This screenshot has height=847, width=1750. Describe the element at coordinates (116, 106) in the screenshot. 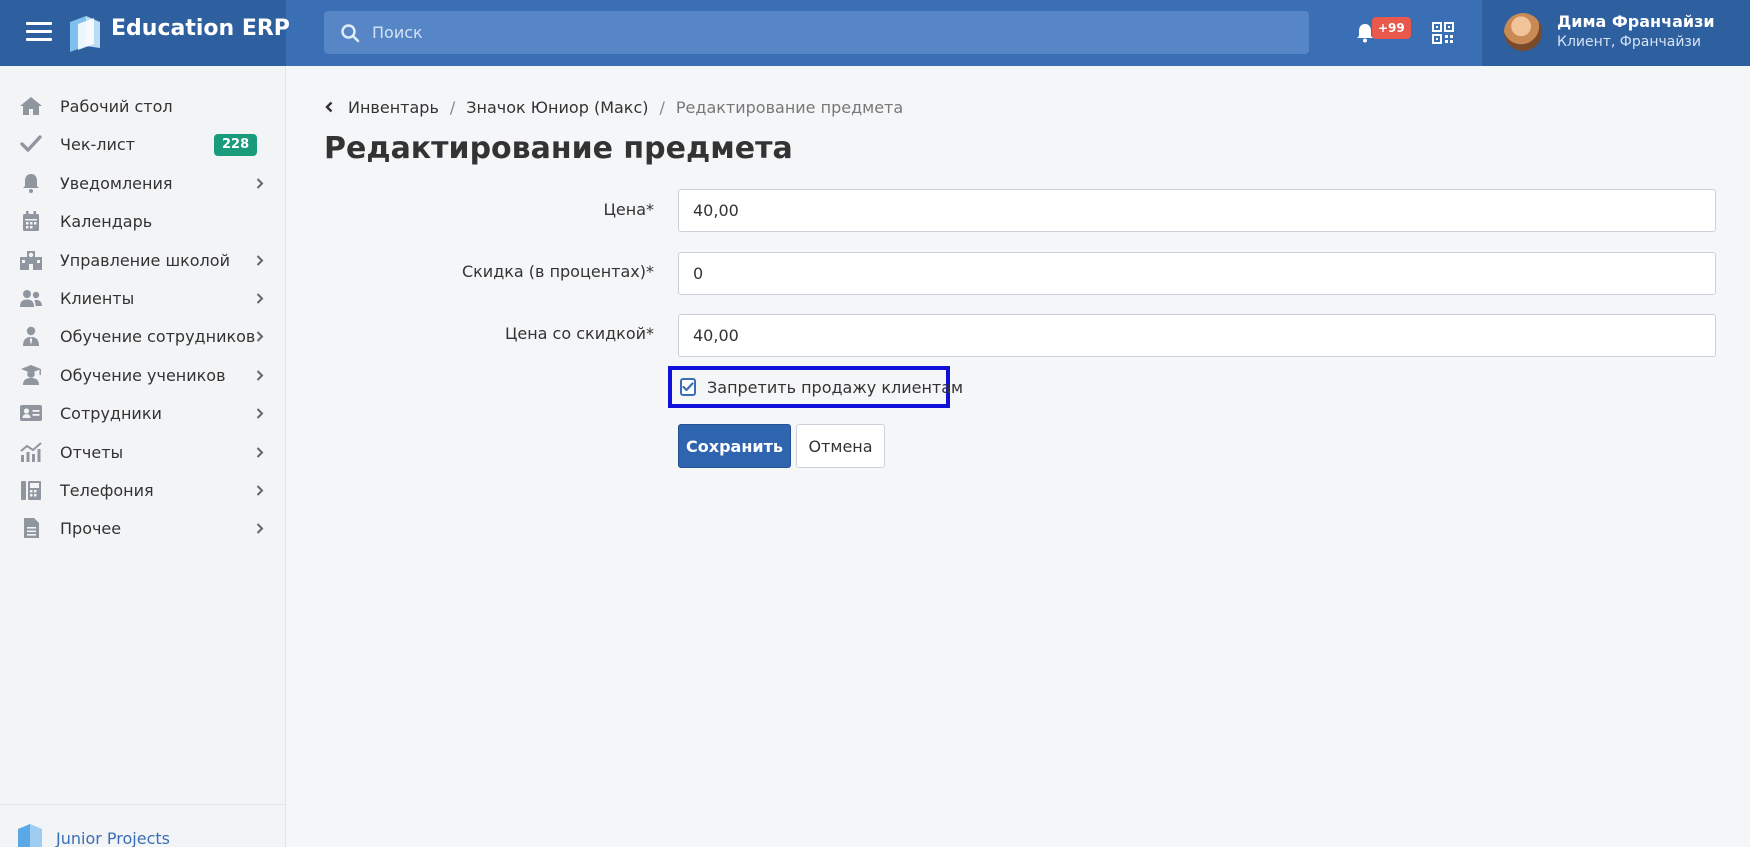

I see `sidebar-item-label: Рабочий стол` at that location.